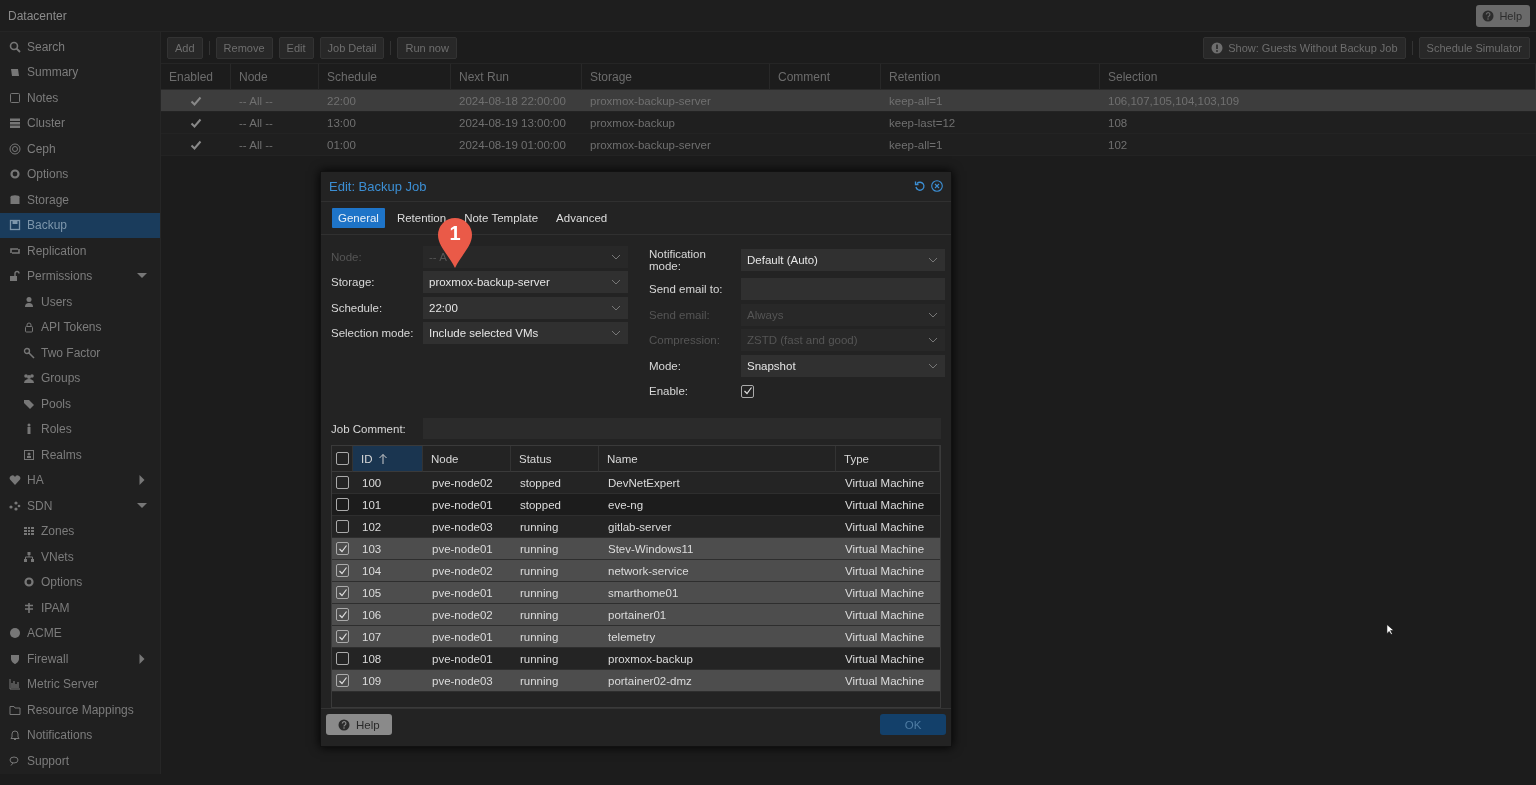 The width and height of the screenshot is (1536, 785). Describe the element at coordinates (843, 260) in the screenshot. I see `dropdown-field: Default (Auto)` at that location.